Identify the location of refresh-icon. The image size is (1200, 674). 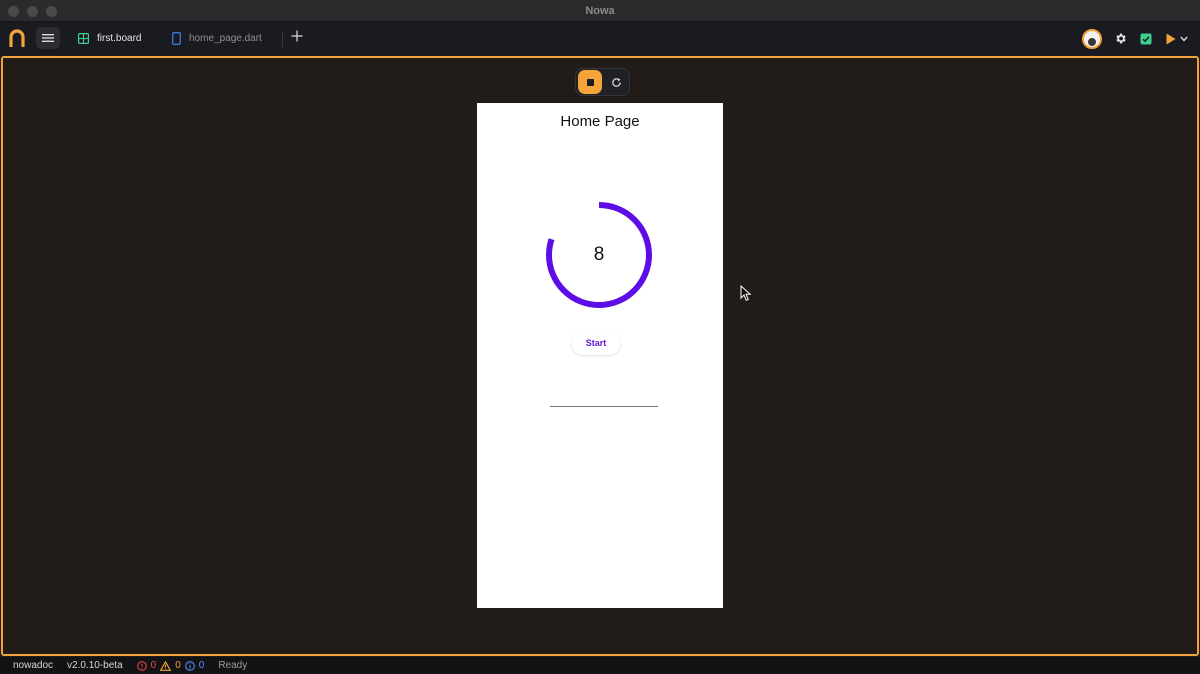
(616, 82).